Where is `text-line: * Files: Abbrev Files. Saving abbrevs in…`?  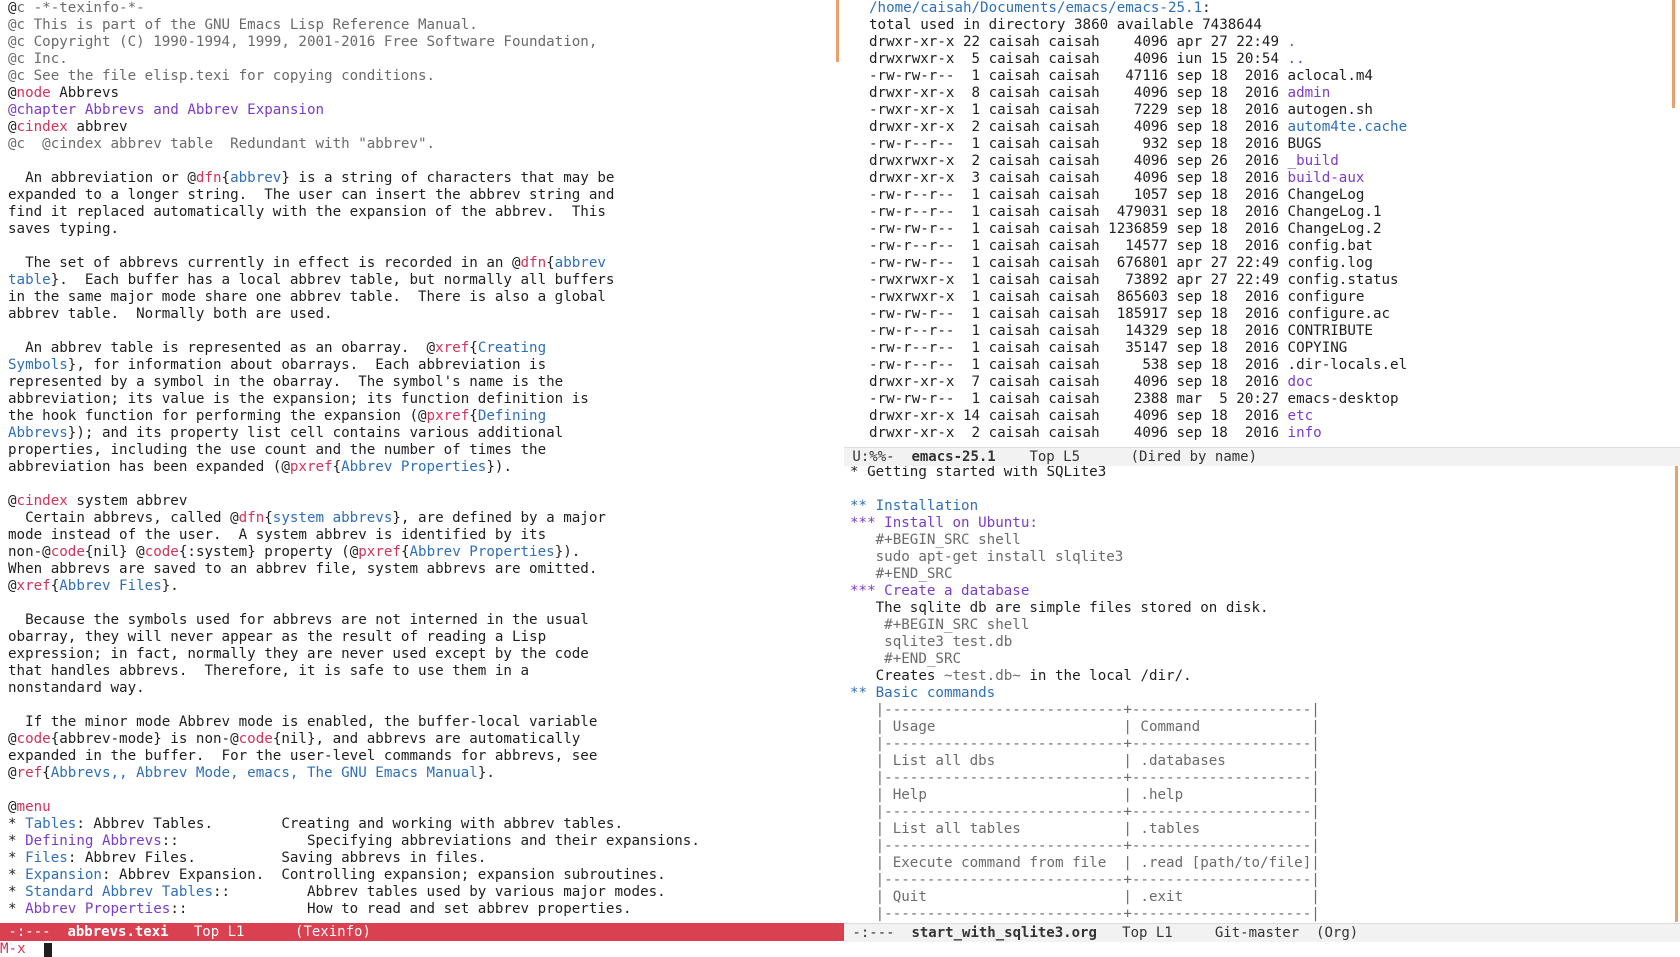
text-line: * Files: Abbrev Files. Saving abbrevs in… is located at coordinates (423, 858).